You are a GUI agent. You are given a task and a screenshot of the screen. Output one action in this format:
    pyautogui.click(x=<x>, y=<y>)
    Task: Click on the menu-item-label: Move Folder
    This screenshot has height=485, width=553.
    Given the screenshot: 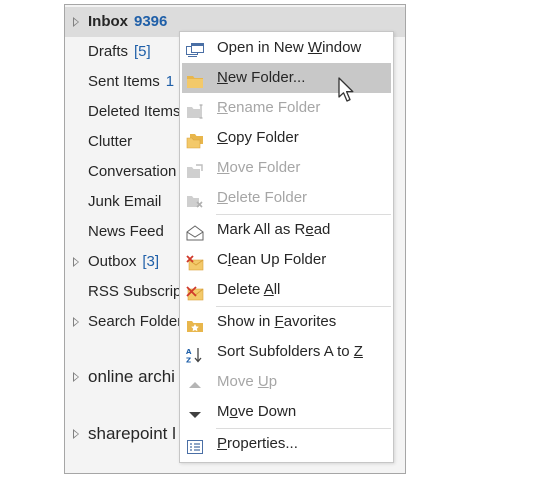 What is the action you would take?
    pyautogui.click(x=259, y=167)
    